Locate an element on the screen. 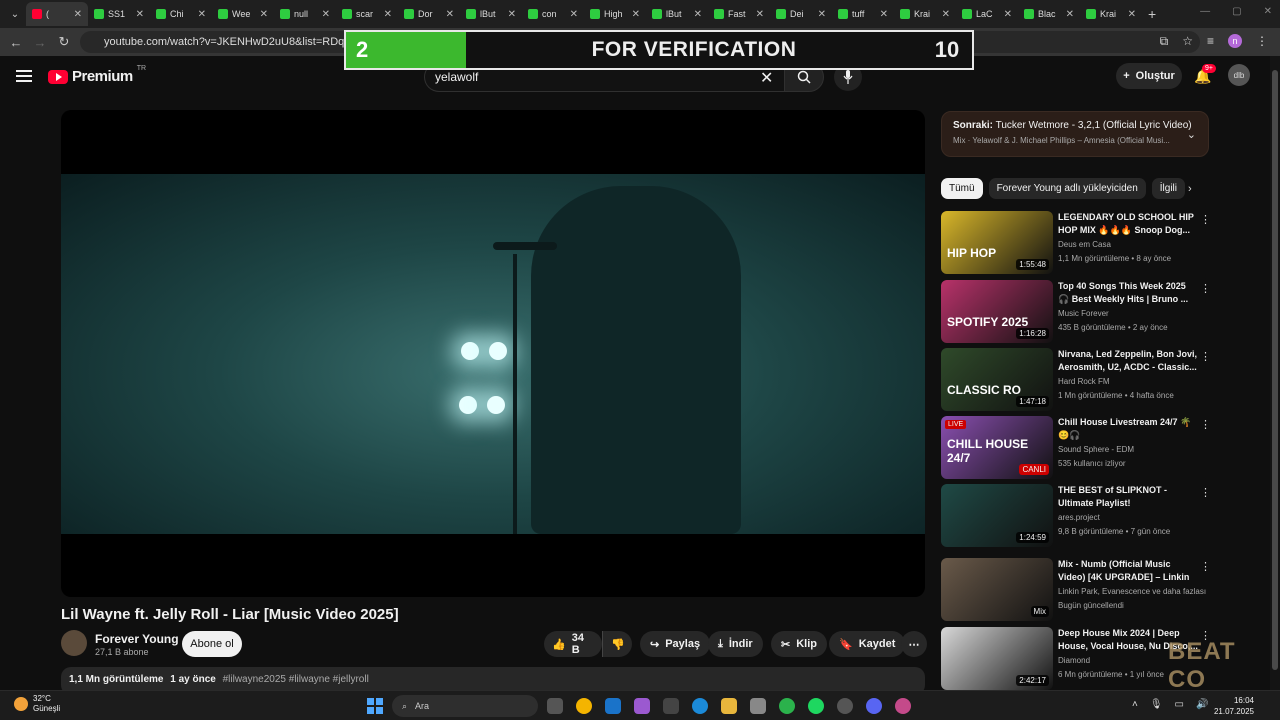 The height and width of the screenshot is (720, 1280). create-button: + Oluştur is located at coordinates (1149, 76).